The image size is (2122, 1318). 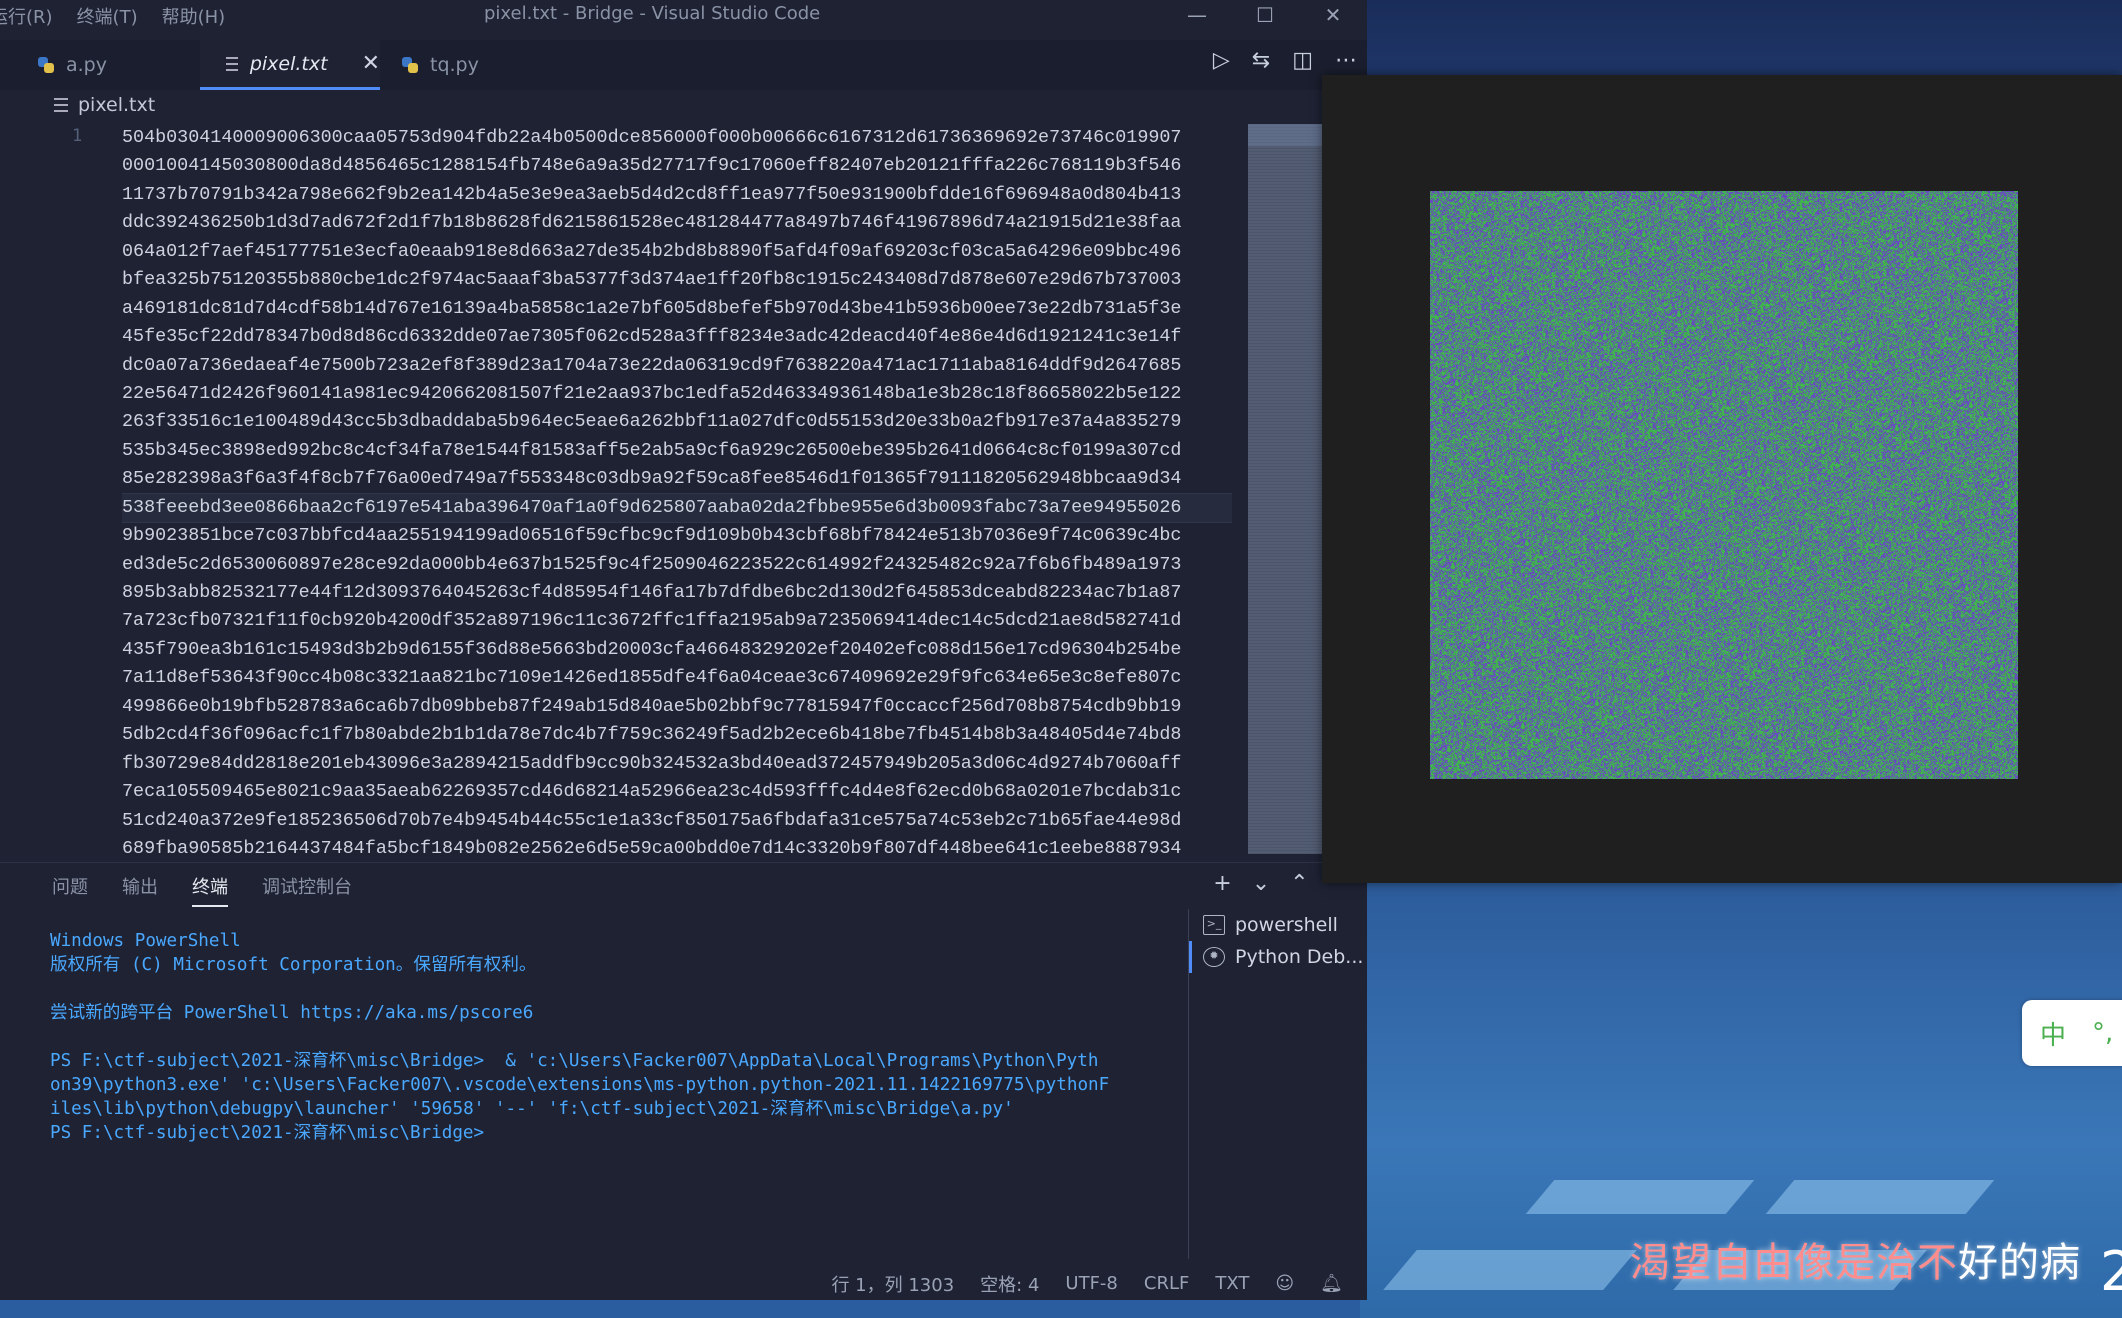 I want to click on new-terminal-icon: +, so click(x=1222, y=883).